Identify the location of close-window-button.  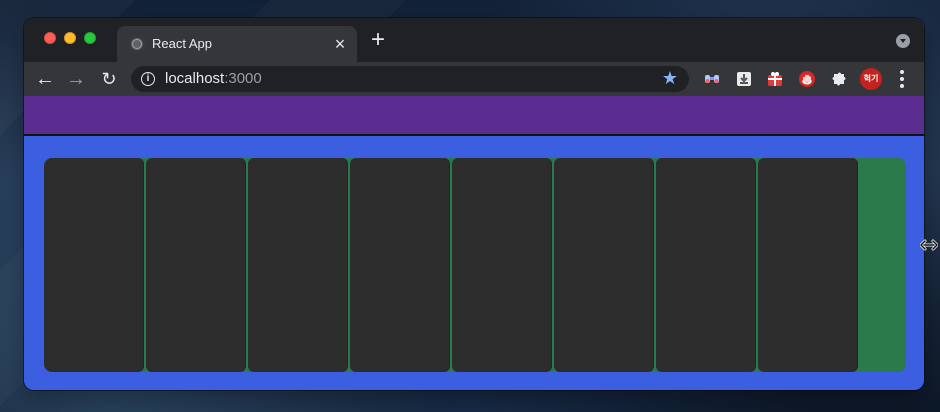
(50, 38).